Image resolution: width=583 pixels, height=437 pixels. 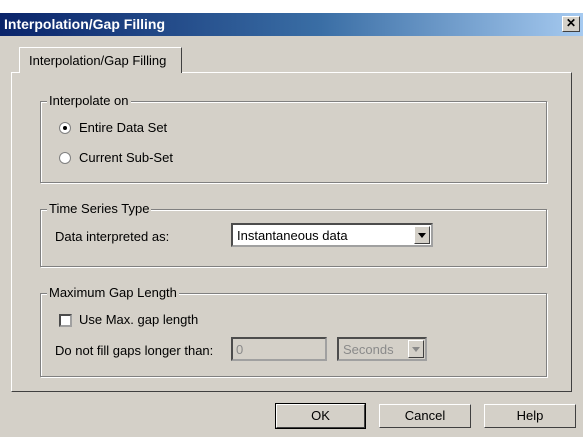 What do you see at coordinates (279, 349) in the screenshot?
I see `gap-length-input: 0` at bounding box center [279, 349].